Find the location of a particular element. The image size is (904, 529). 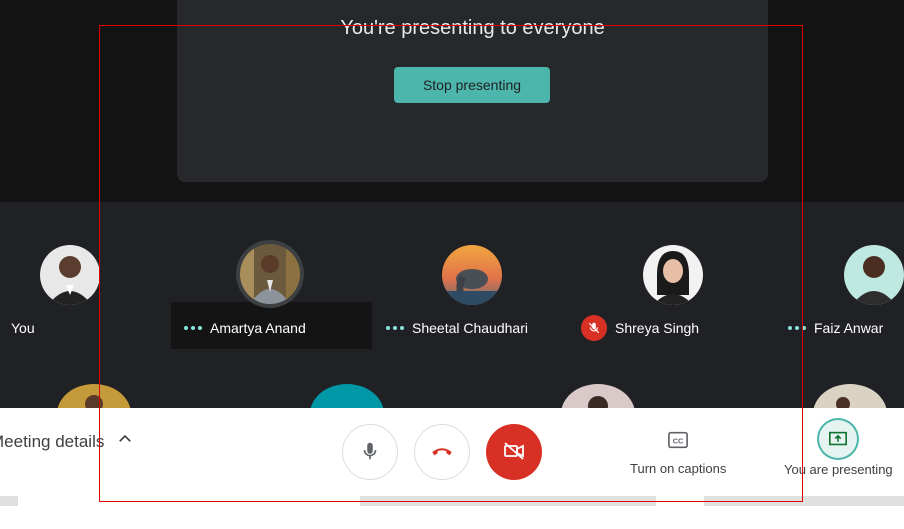

chevron-up-icon is located at coordinates (125, 441).